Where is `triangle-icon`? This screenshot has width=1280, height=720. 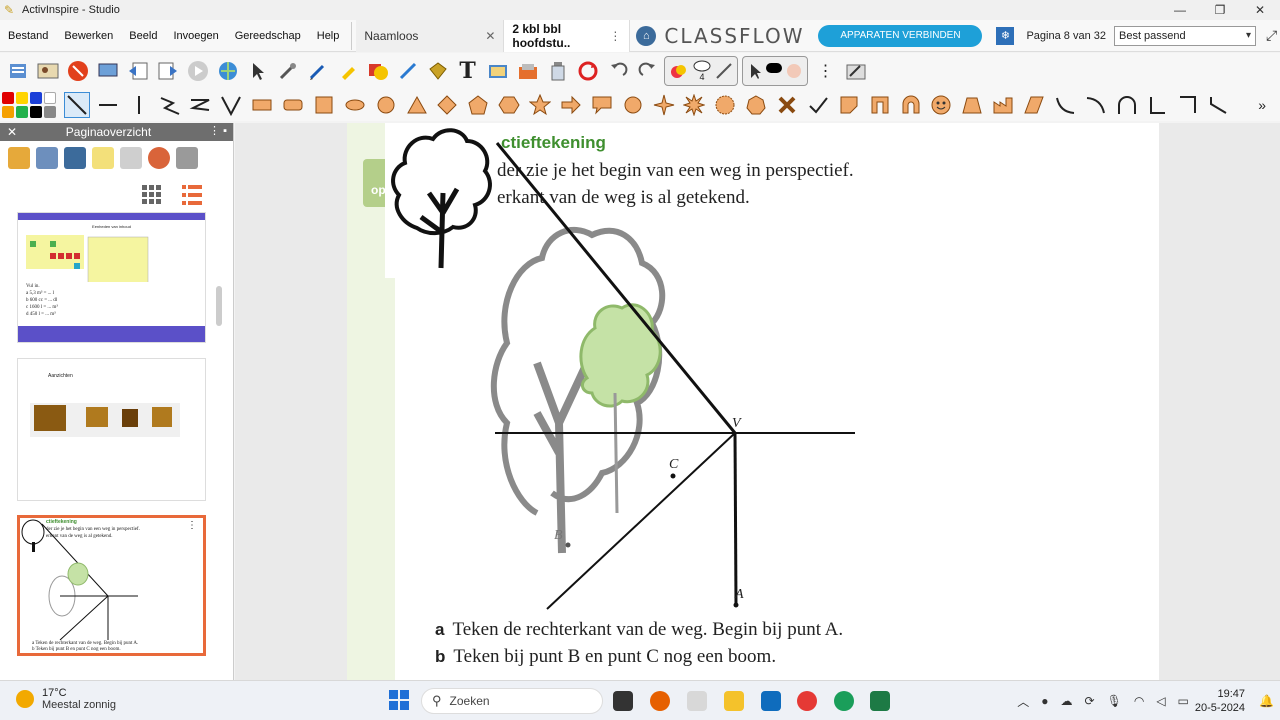 triangle-icon is located at coordinates (417, 105).